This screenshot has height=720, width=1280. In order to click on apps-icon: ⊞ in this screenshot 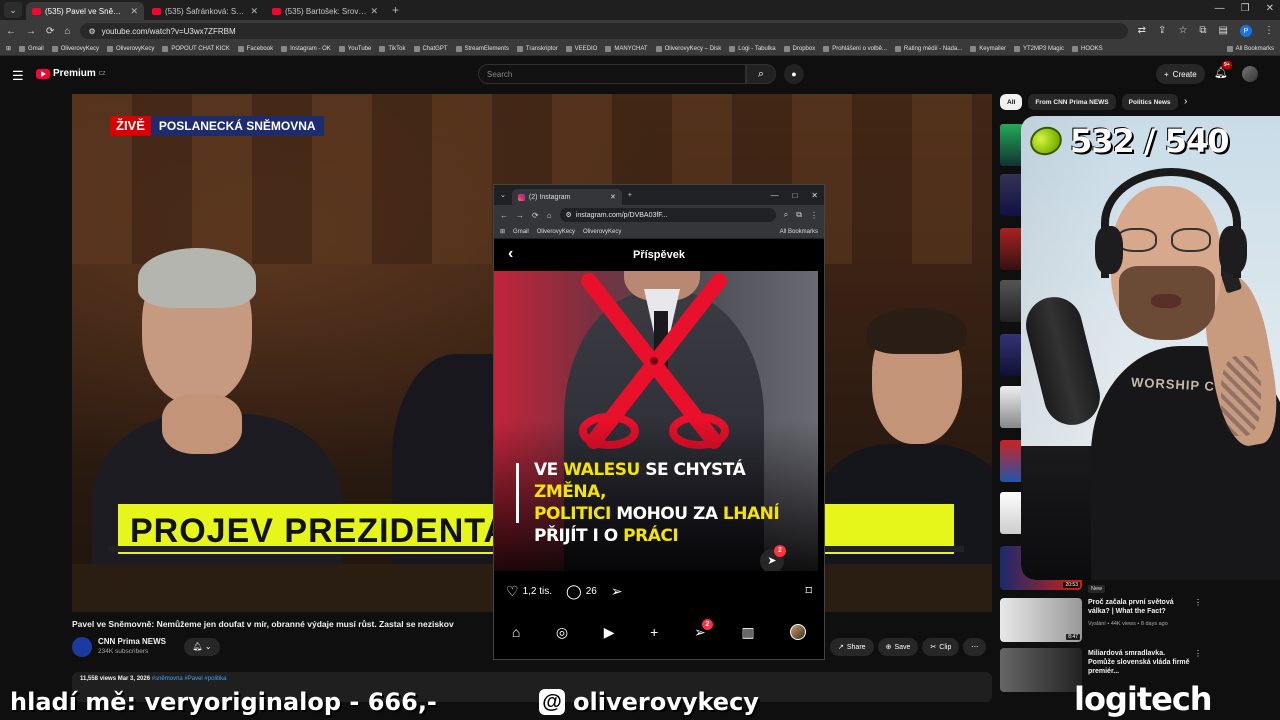, I will do `click(8, 48)`.